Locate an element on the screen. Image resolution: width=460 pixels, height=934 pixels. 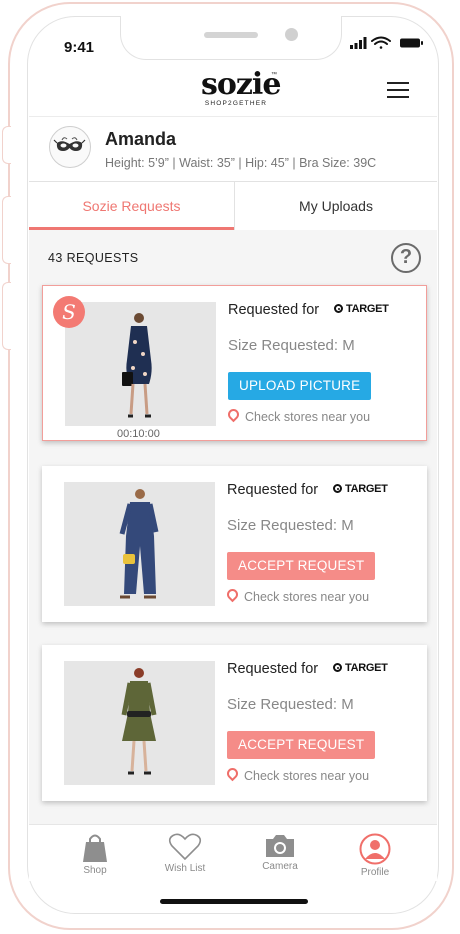
status-icons is located at coordinates (388, 43).